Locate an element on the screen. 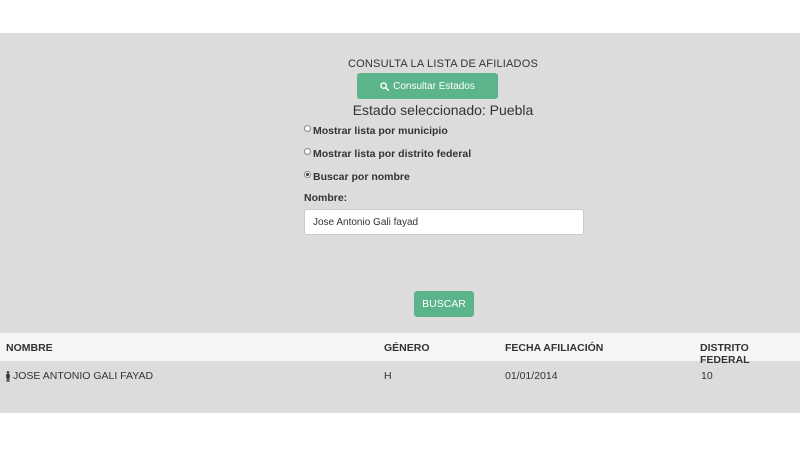 Image resolution: width=800 pixels, height=450 pixels. buscar-button: BUSCAR is located at coordinates (444, 304).